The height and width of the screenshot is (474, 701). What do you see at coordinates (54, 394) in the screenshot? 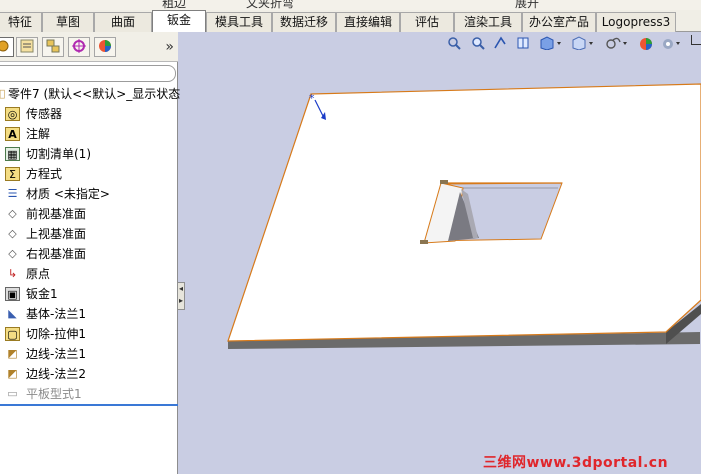
I see `tree-item-label: 平板型式1` at bounding box center [54, 394].